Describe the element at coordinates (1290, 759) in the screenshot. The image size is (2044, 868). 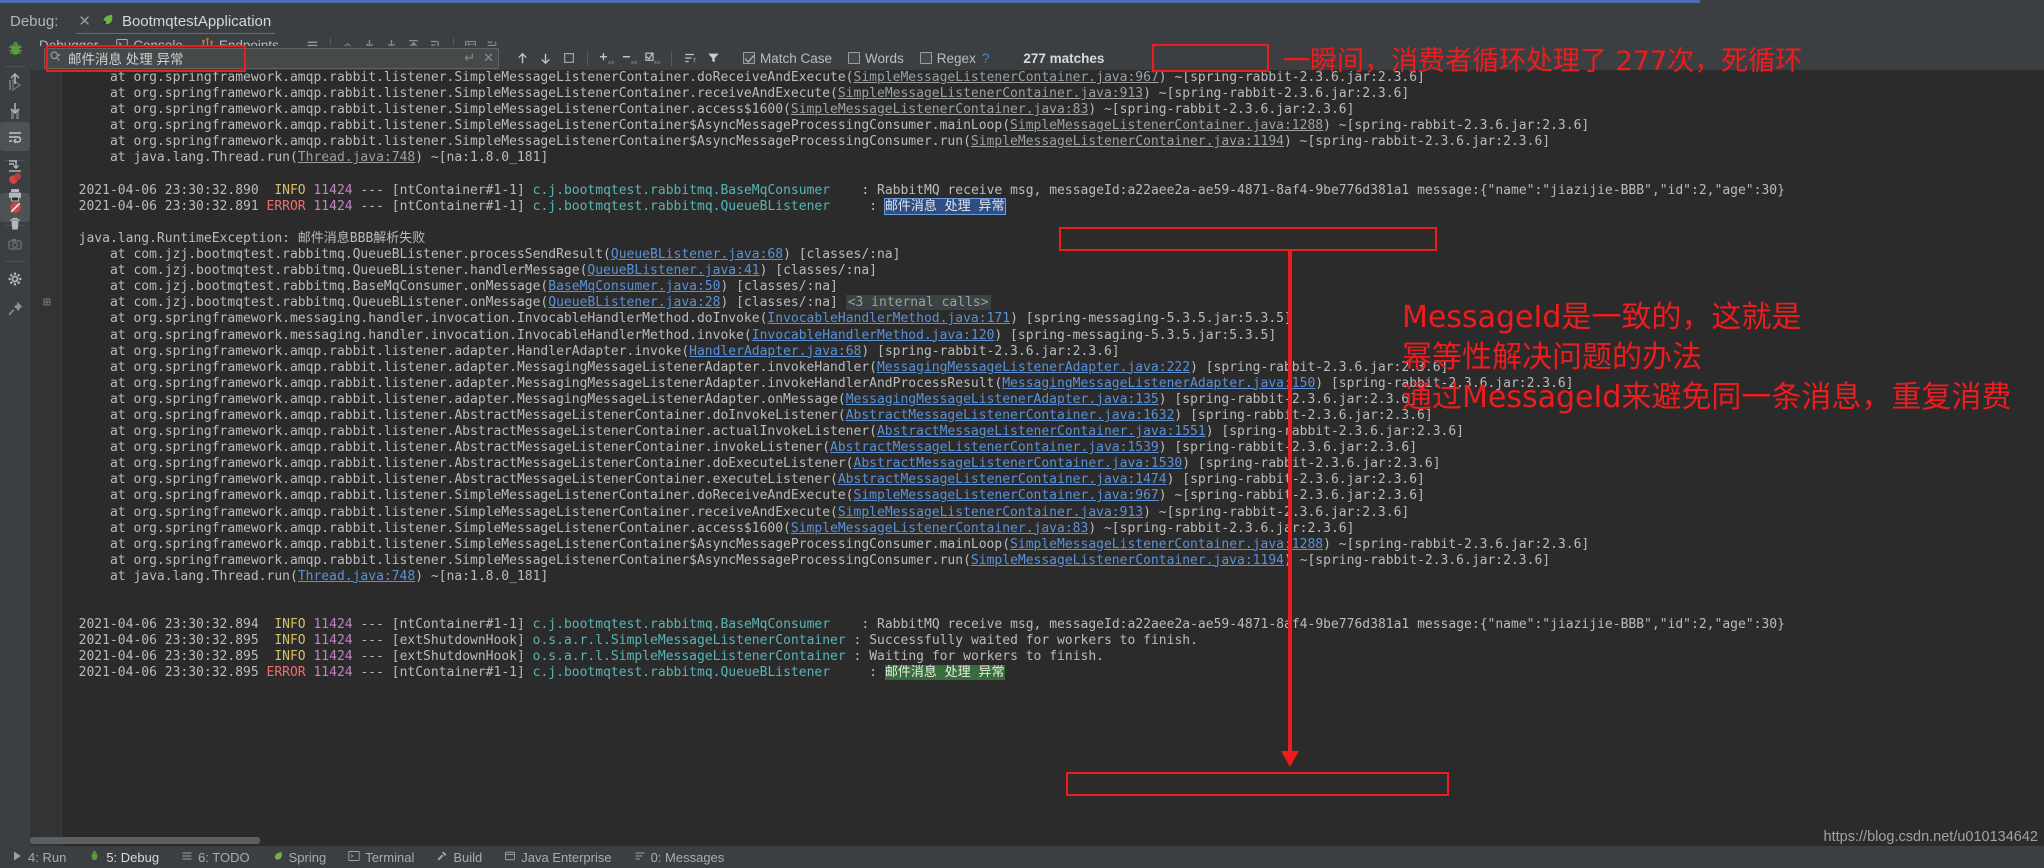
I see `annotation-arrow-head` at that location.